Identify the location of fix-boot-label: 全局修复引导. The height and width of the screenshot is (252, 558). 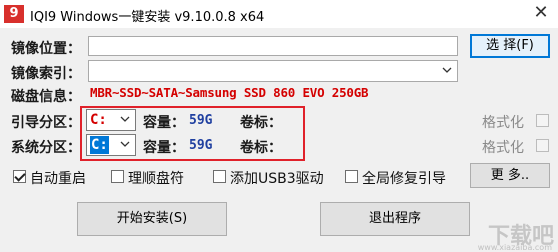
(404, 178).